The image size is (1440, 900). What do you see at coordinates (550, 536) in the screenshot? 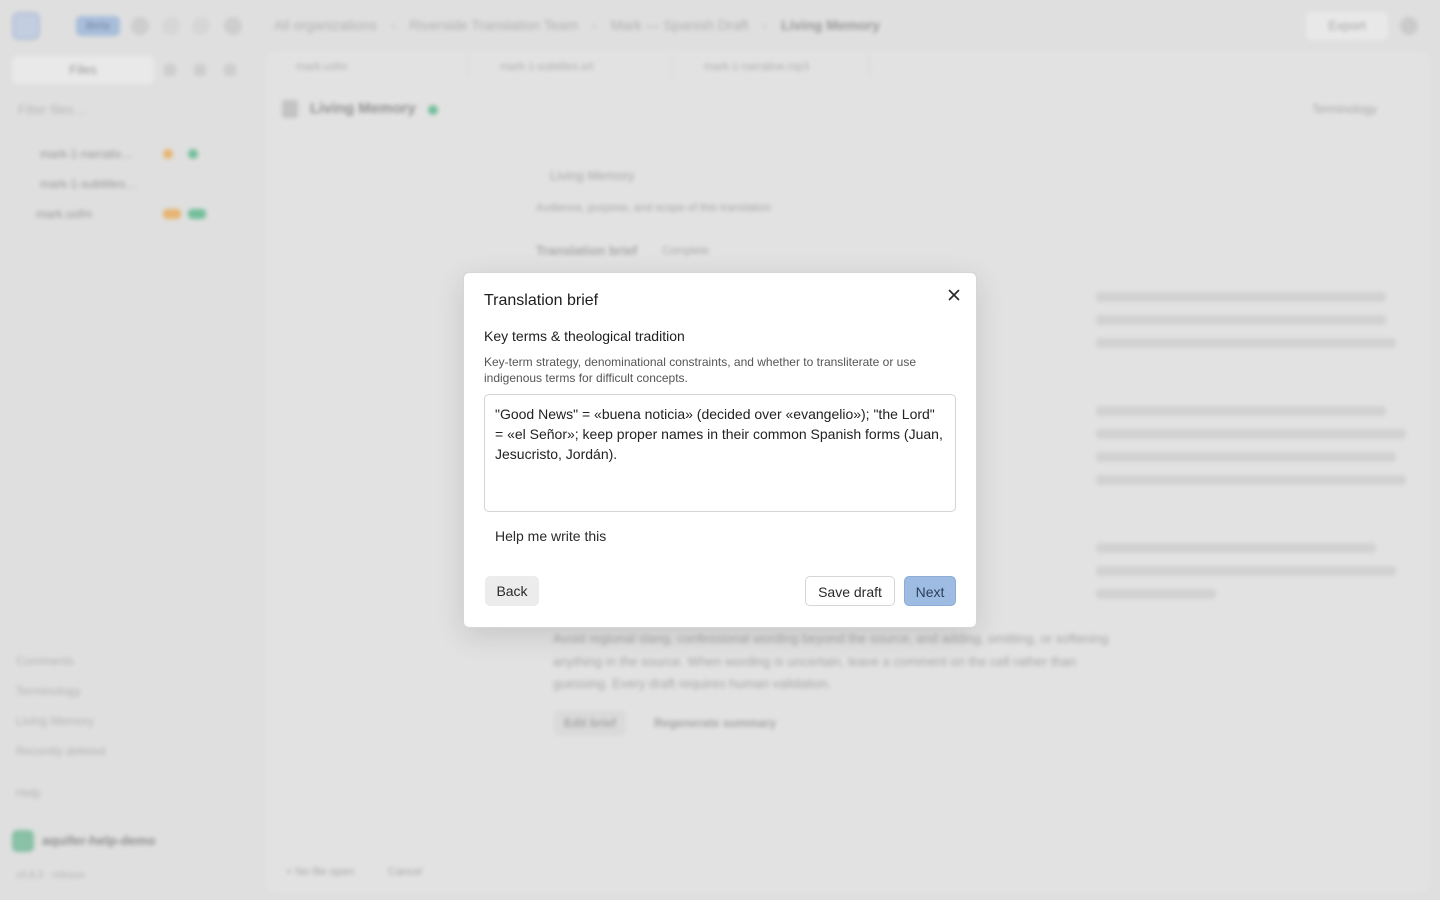
I see `help-me-write-button: Help me write this` at bounding box center [550, 536].